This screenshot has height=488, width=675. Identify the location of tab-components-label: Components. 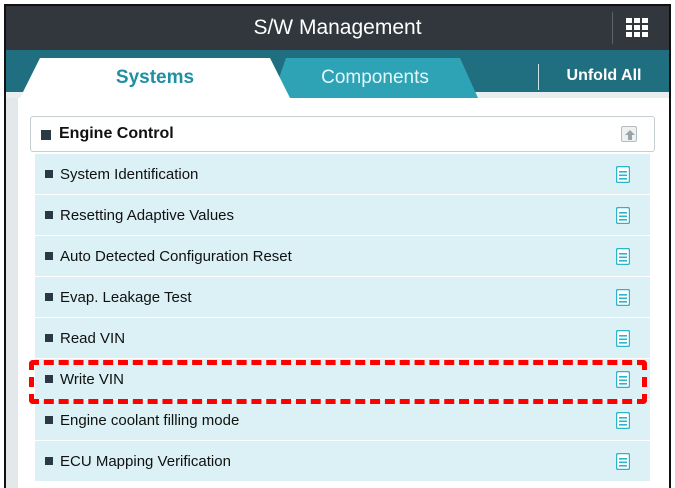
(375, 77).